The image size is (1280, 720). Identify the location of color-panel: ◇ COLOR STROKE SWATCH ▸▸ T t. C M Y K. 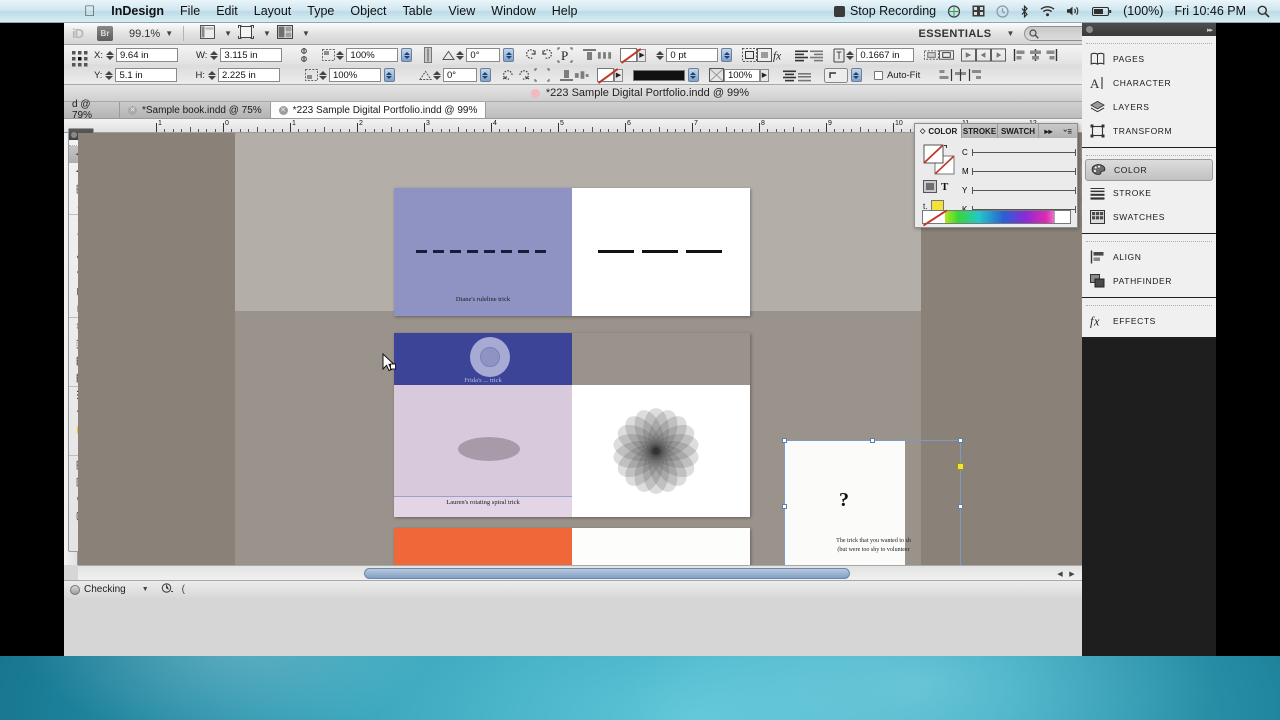
(1012, 175).